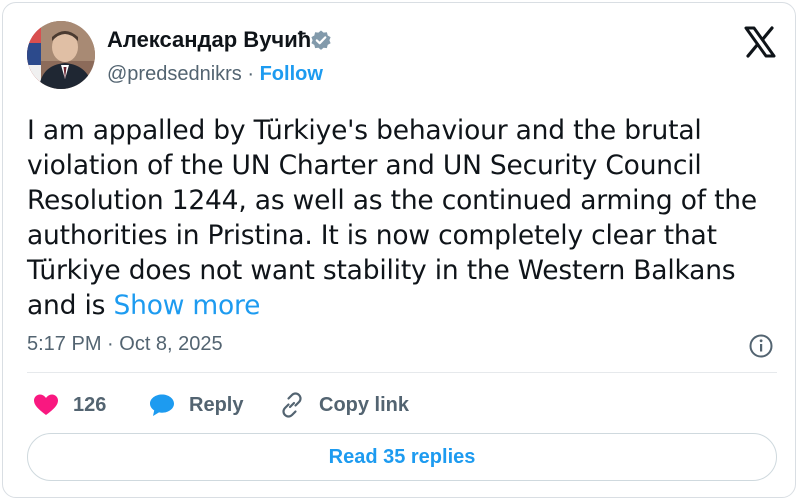 The image size is (800, 502). I want to click on copy-link-label: Copy link, so click(364, 404).